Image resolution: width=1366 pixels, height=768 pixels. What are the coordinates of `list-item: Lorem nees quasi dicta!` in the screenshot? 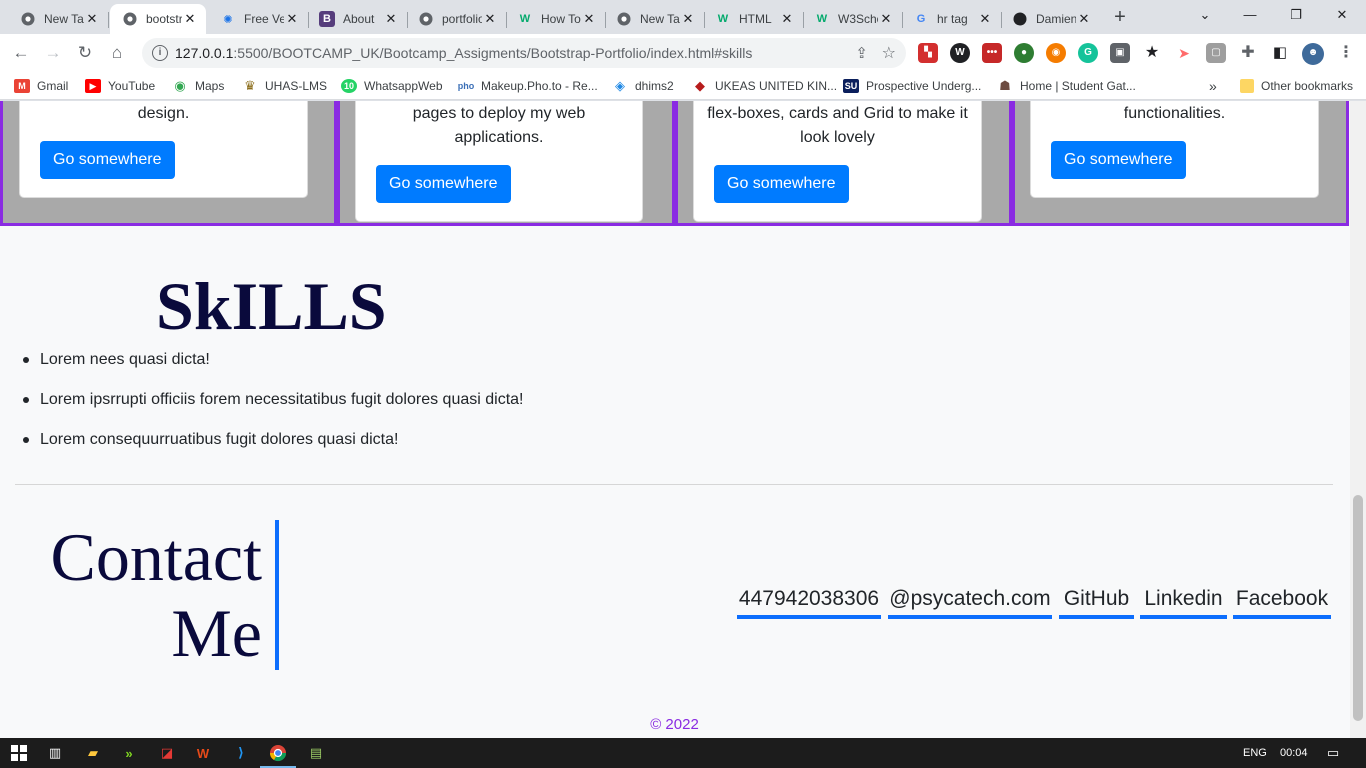 It's located at (272, 369).